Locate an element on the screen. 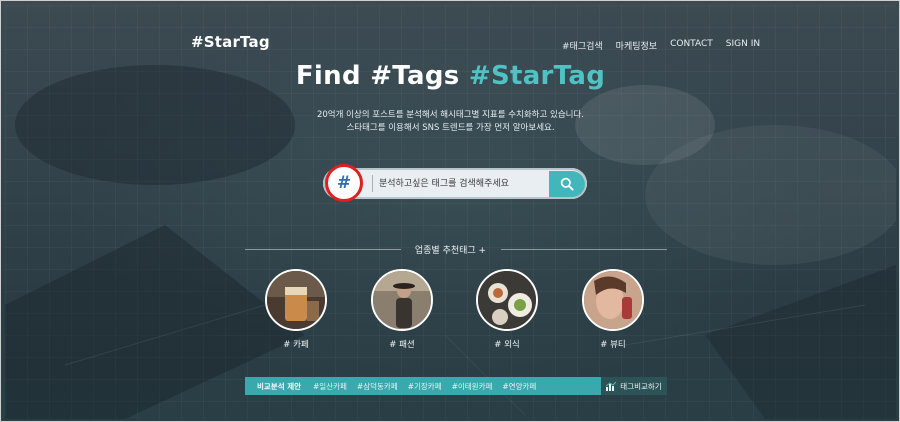  bar-chart-icon is located at coordinates (611, 386).